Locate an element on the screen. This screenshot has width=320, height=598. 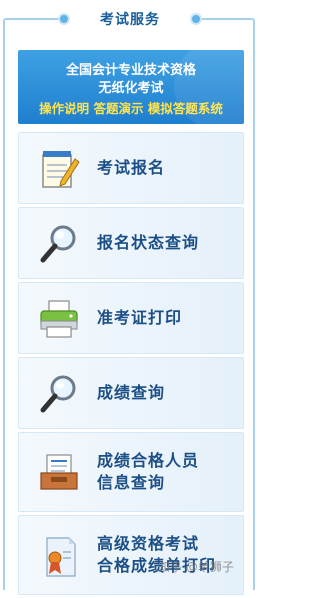
menu-item-registration-status: 报名状态查询 is located at coordinates (131, 243).